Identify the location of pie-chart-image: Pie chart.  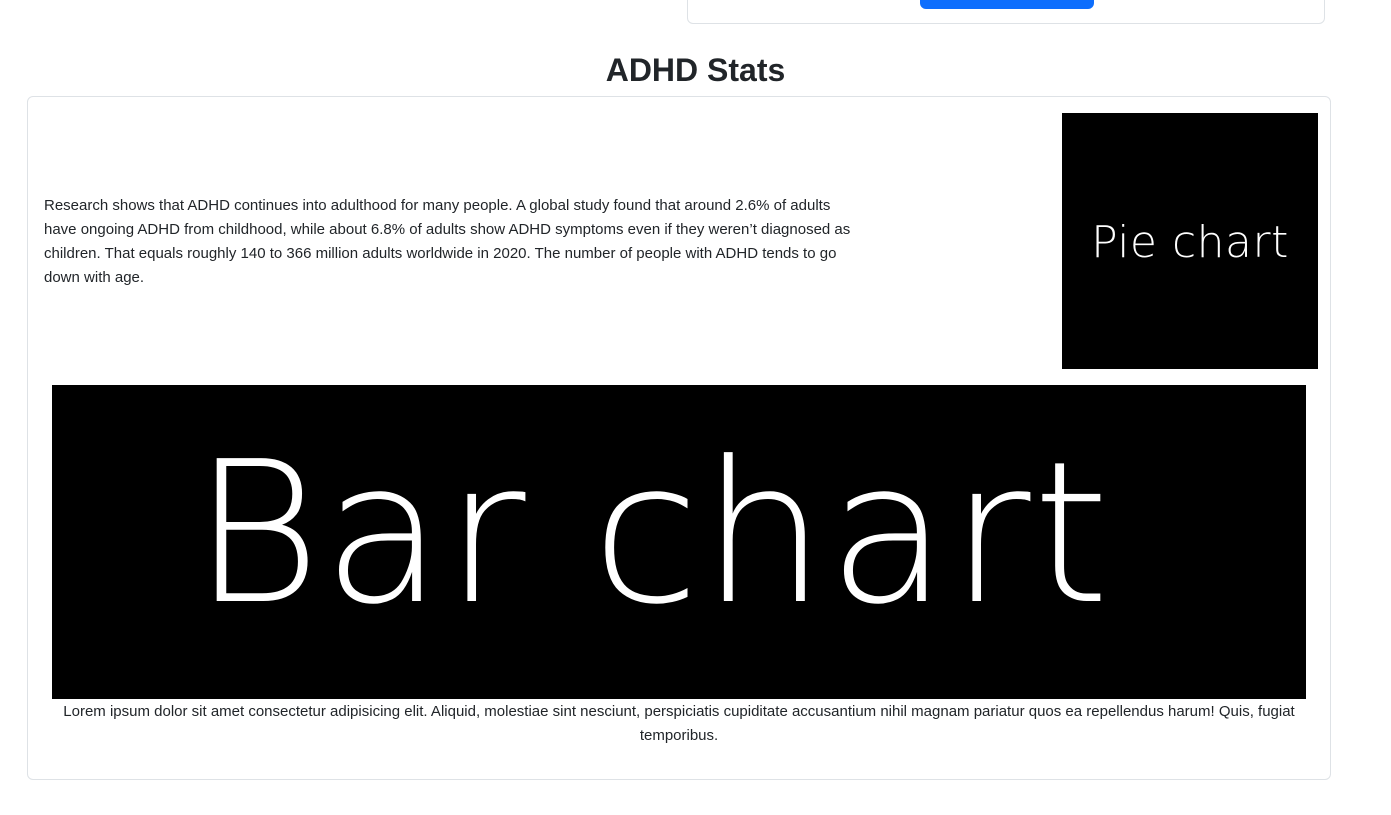
(1190, 241).